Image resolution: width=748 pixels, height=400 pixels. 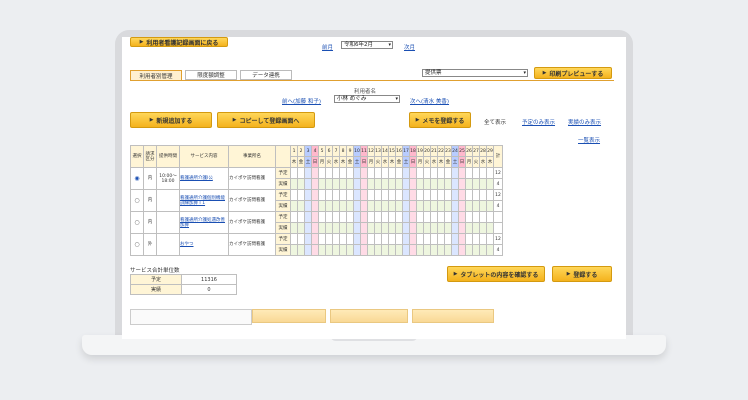 I want to click on plan-only-link: 予定のみ表示, so click(x=538, y=122).